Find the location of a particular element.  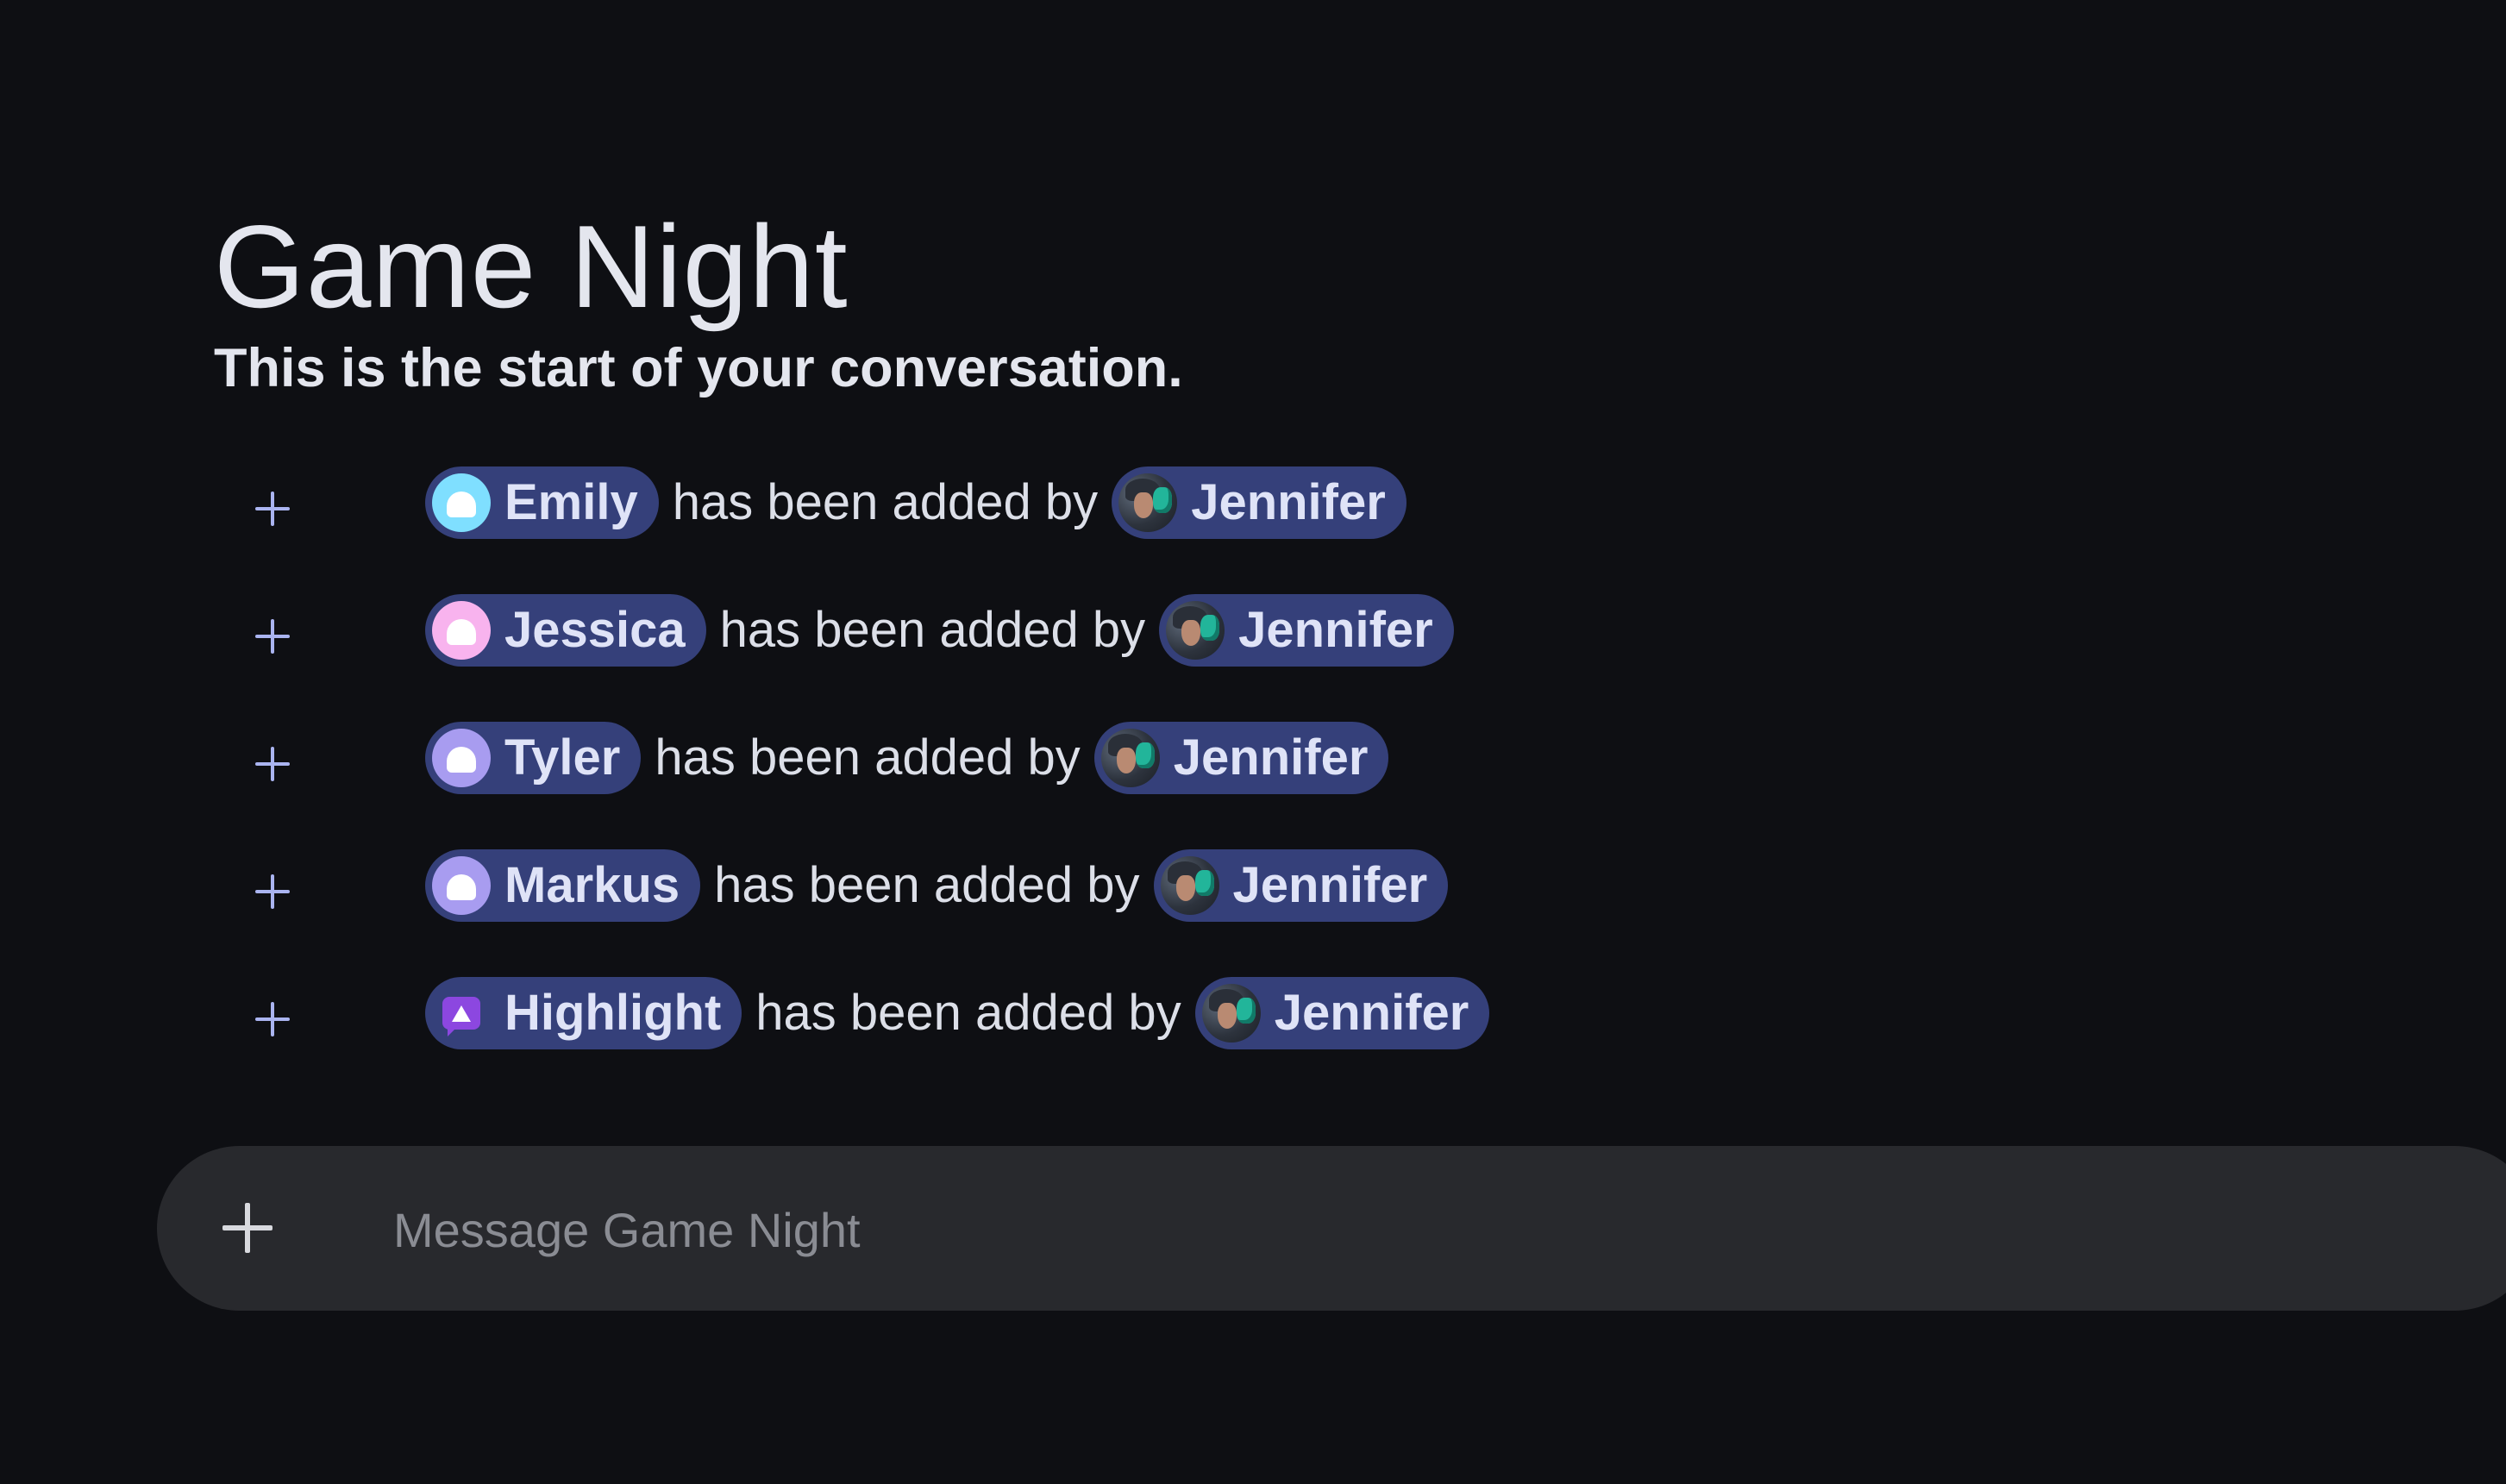

event-text: Tyler has been added by Jennifer is located at coordinates (907, 758).